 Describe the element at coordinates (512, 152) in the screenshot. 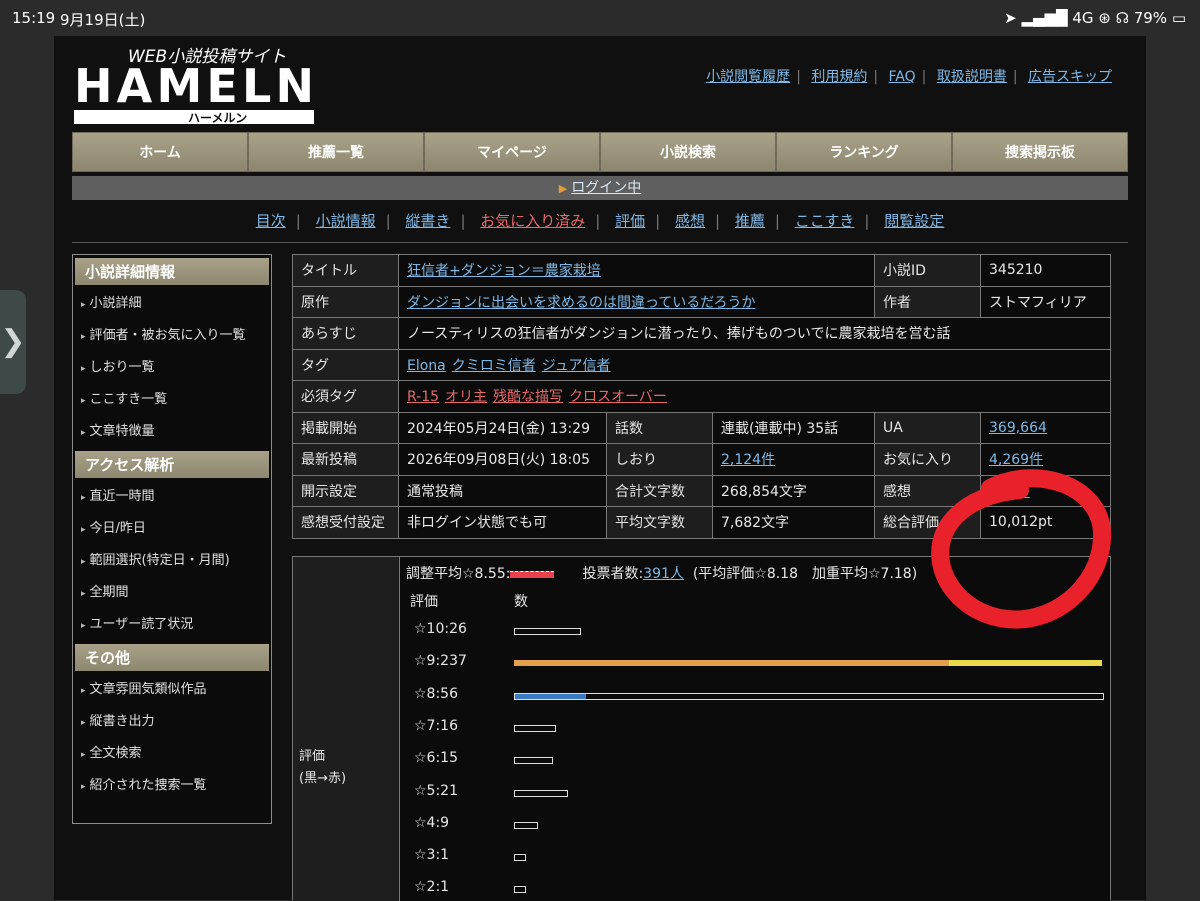

I see `nav-mypage: マイページ` at that location.